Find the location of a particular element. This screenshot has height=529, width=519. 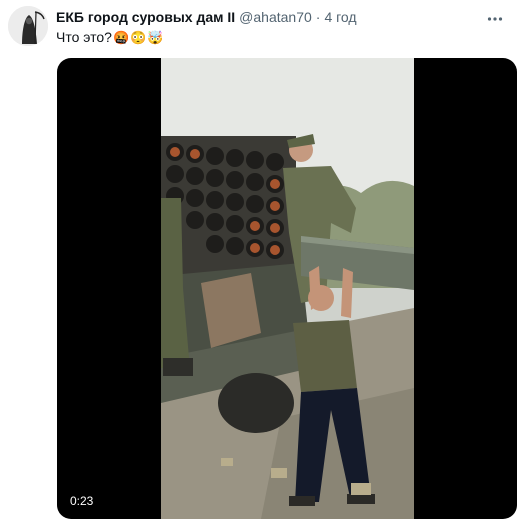

emoji-exploding-head: 🤯 is located at coordinates (155, 37).